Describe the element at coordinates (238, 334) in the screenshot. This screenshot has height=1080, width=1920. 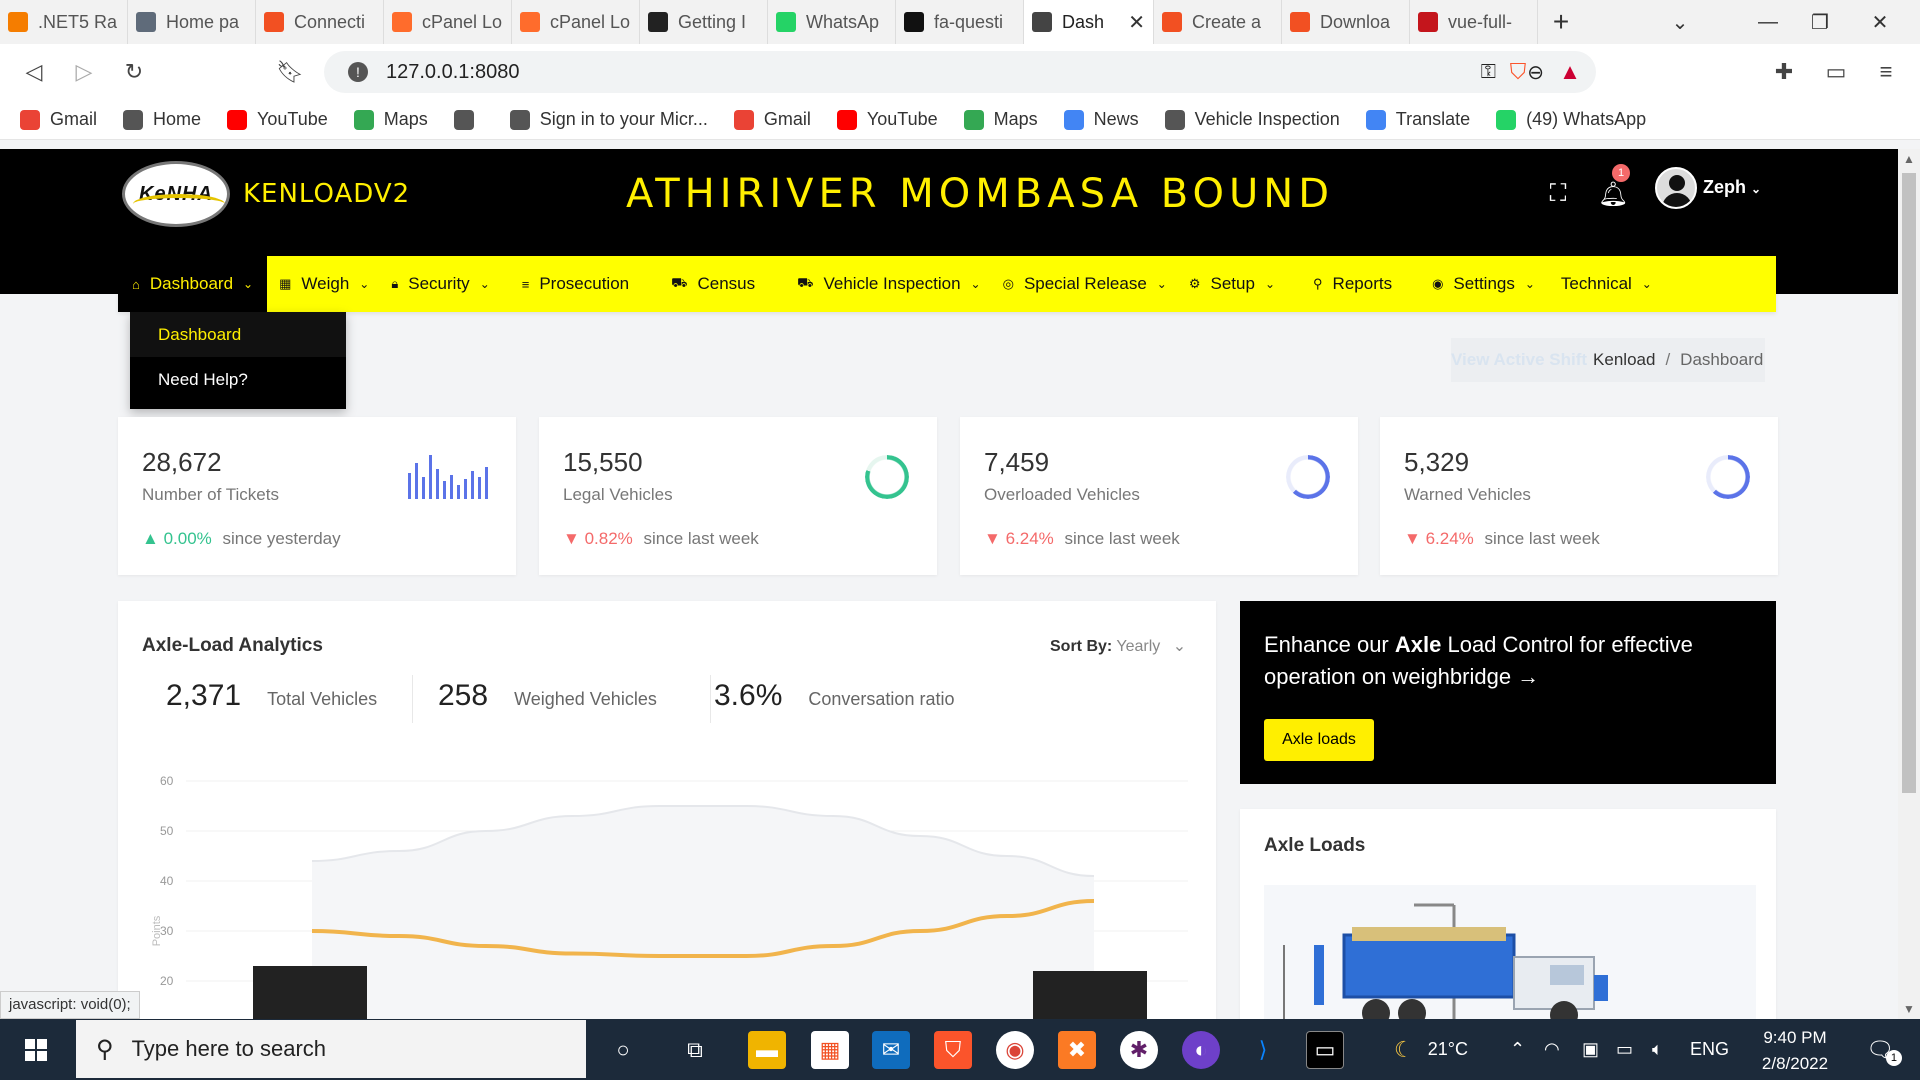
I see `dropdown-item: Dashboard` at that location.